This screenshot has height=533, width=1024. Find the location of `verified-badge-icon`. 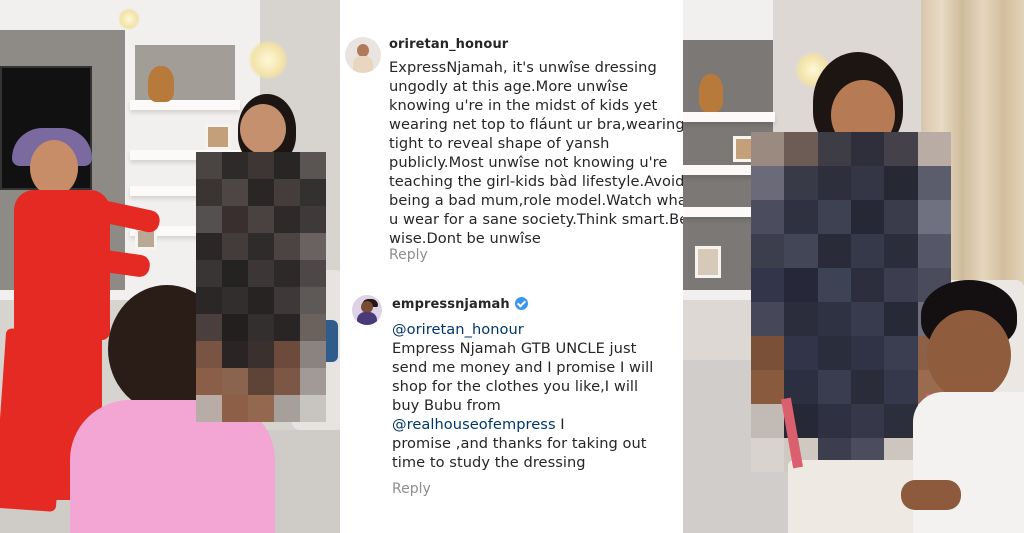

verified-badge-icon is located at coordinates (521, 303).